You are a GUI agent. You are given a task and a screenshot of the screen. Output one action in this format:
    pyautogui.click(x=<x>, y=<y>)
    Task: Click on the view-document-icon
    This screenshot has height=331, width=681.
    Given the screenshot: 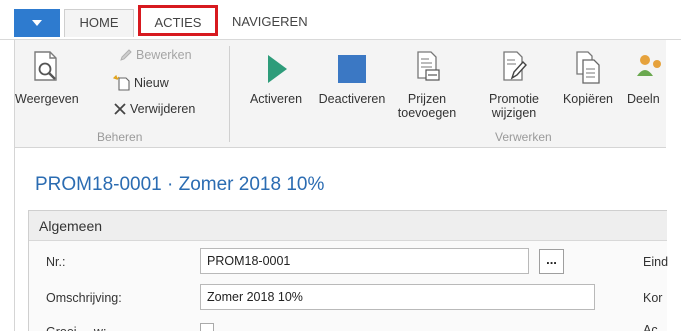 What is the action you would take?
    pyautogui.click(x=45, y=66)
    